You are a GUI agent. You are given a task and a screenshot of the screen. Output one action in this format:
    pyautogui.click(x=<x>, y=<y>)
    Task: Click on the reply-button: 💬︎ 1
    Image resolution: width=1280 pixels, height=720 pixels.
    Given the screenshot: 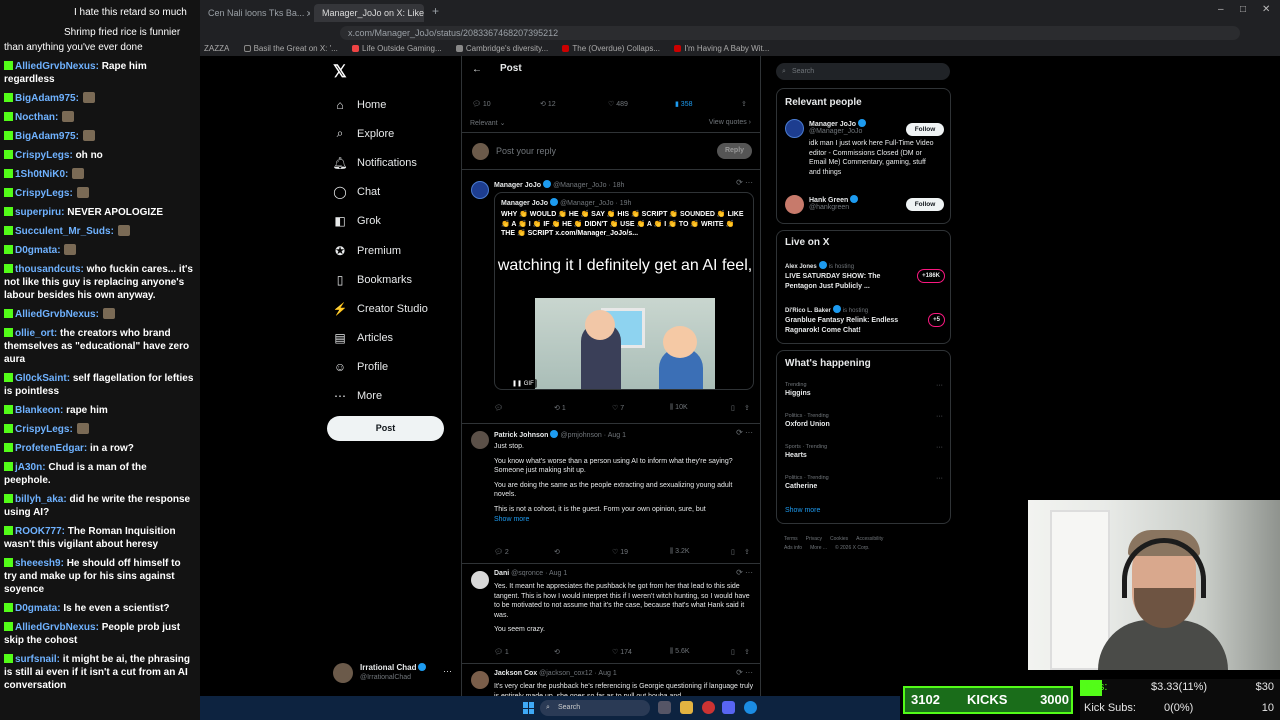 What is the action you would take?
    pyautogui.click(x=501, y=652)
    